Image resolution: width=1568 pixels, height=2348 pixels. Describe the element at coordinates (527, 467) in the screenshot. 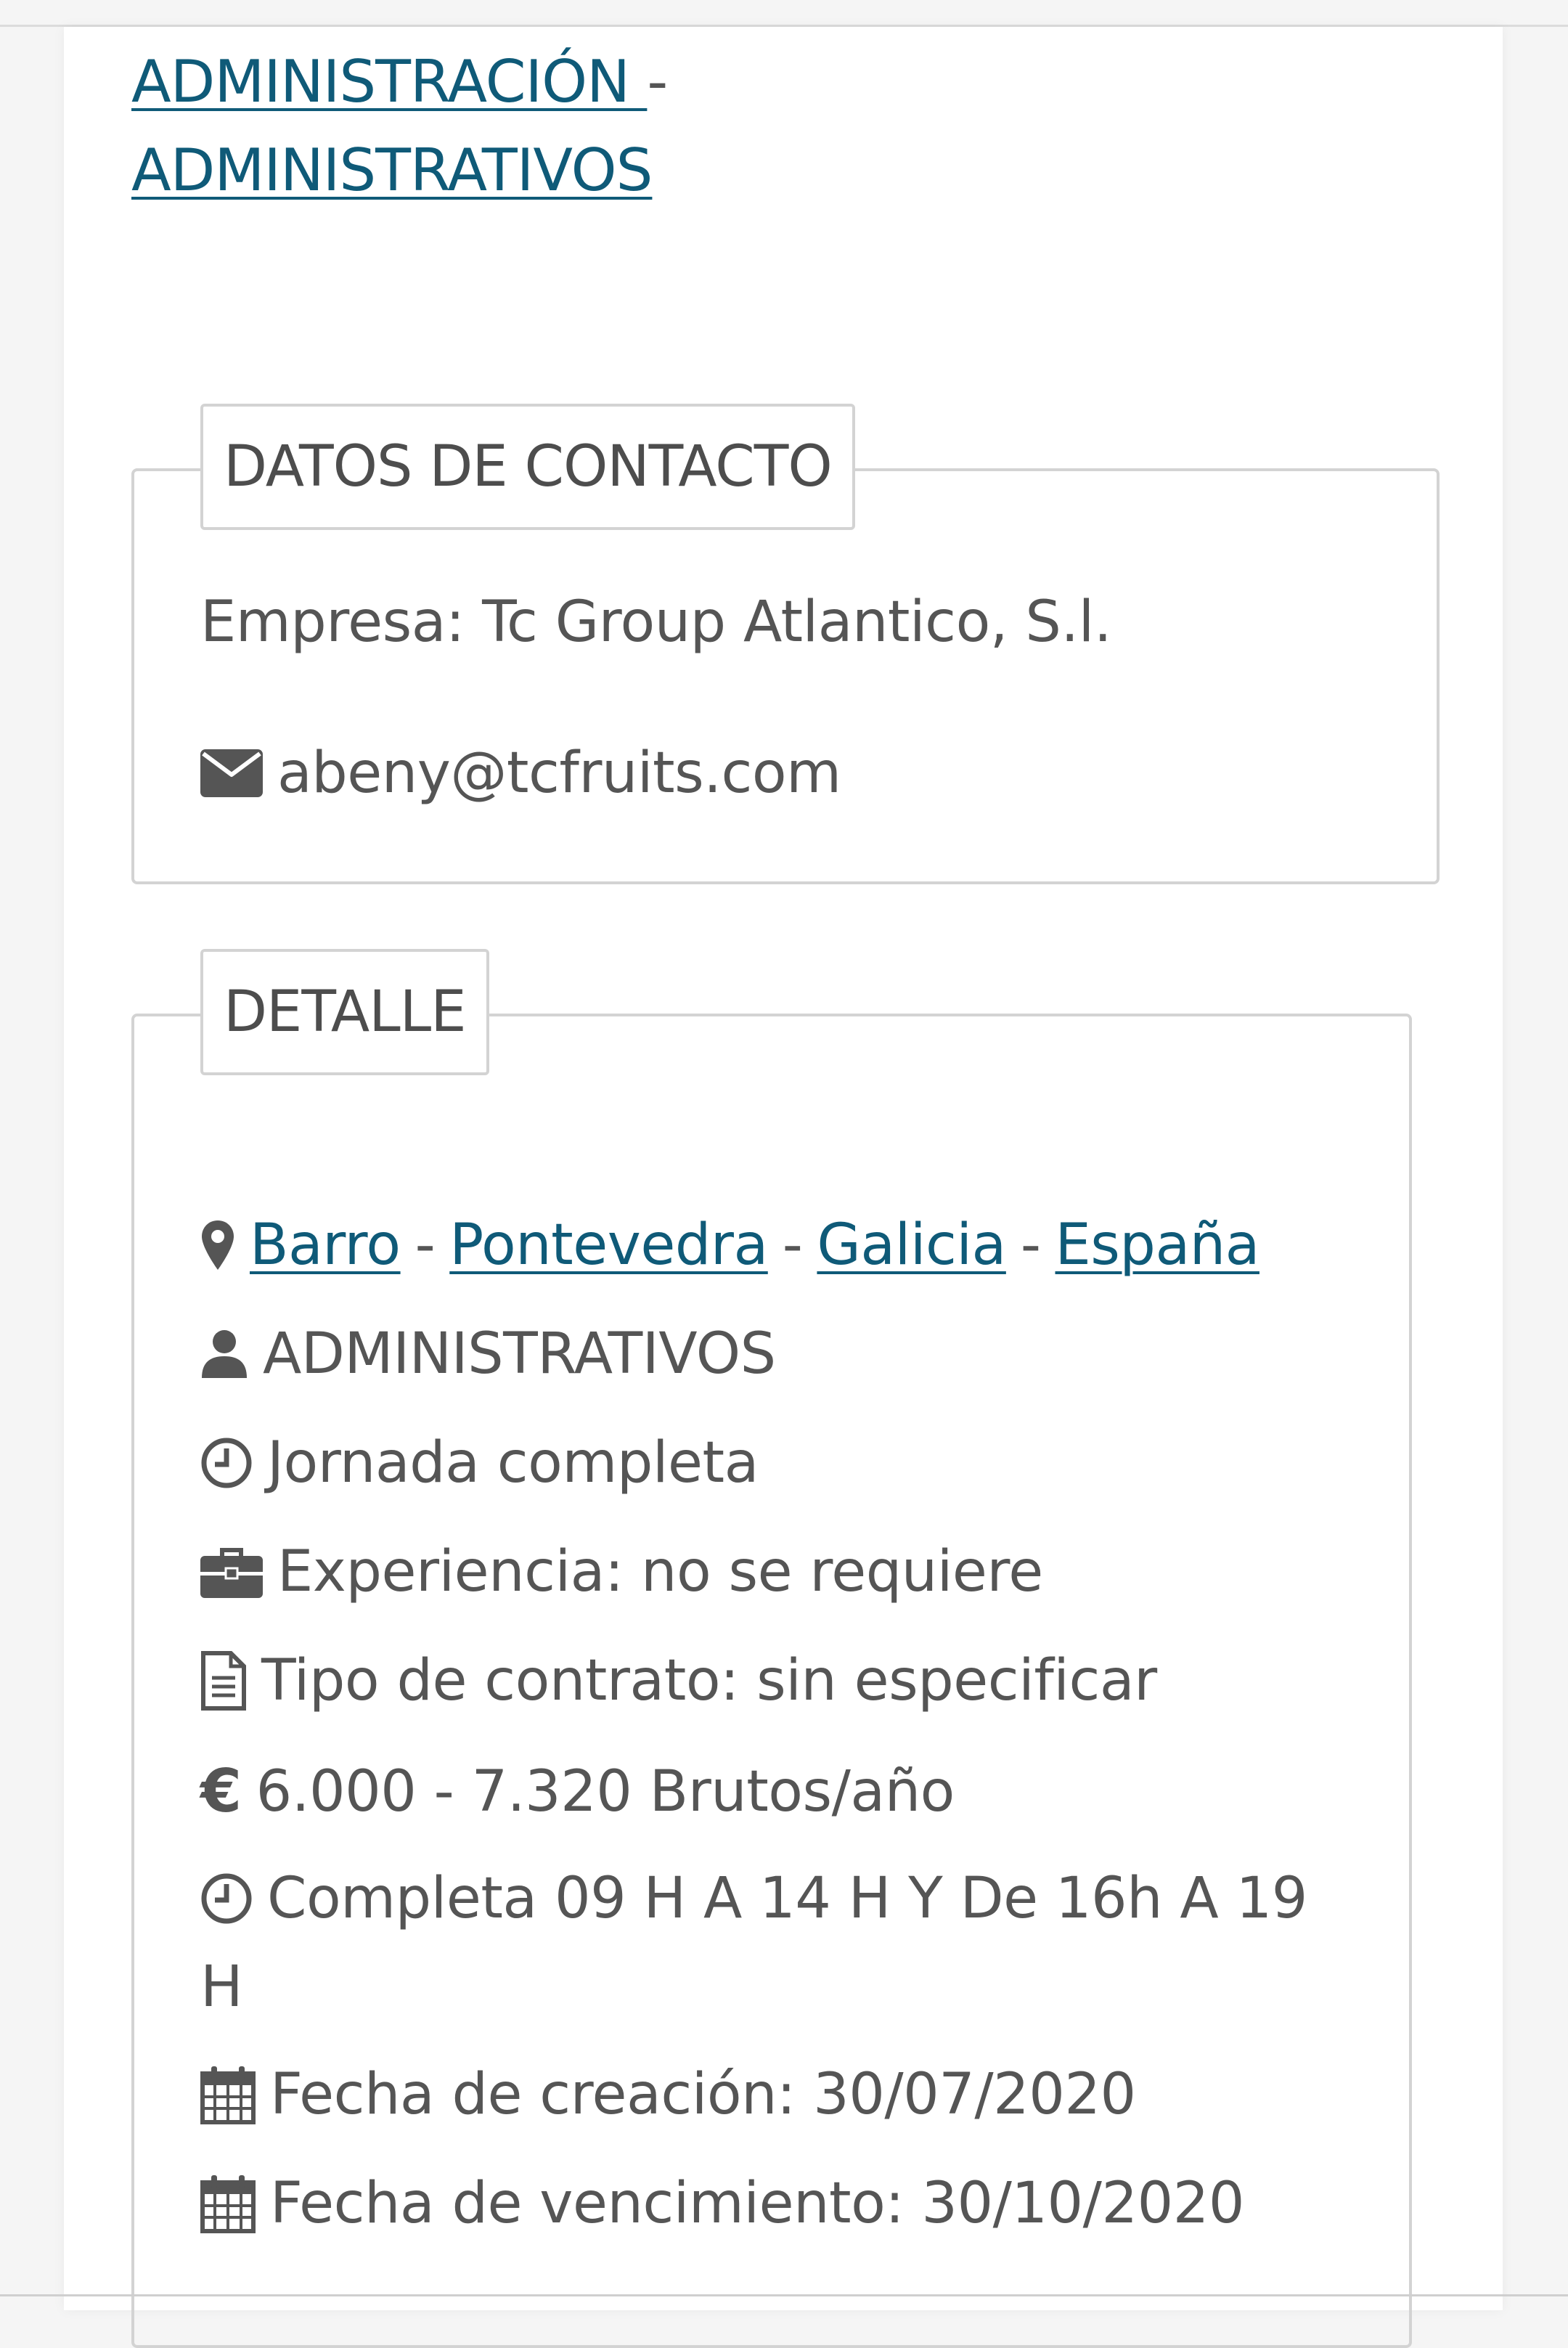

I see `contact-legend: DATOS DE CONTACTO` at that location.